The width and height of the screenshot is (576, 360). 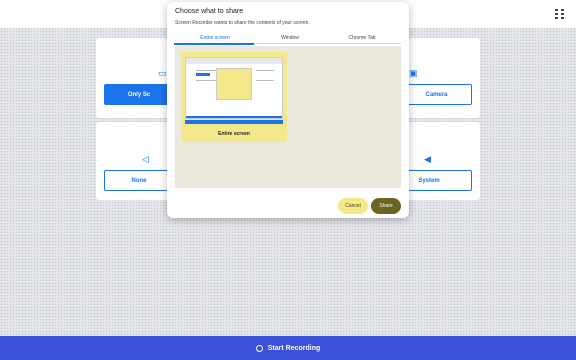 I want to click on entire-screen-thumbnail: Entire screen, so click(x=234, y=97).